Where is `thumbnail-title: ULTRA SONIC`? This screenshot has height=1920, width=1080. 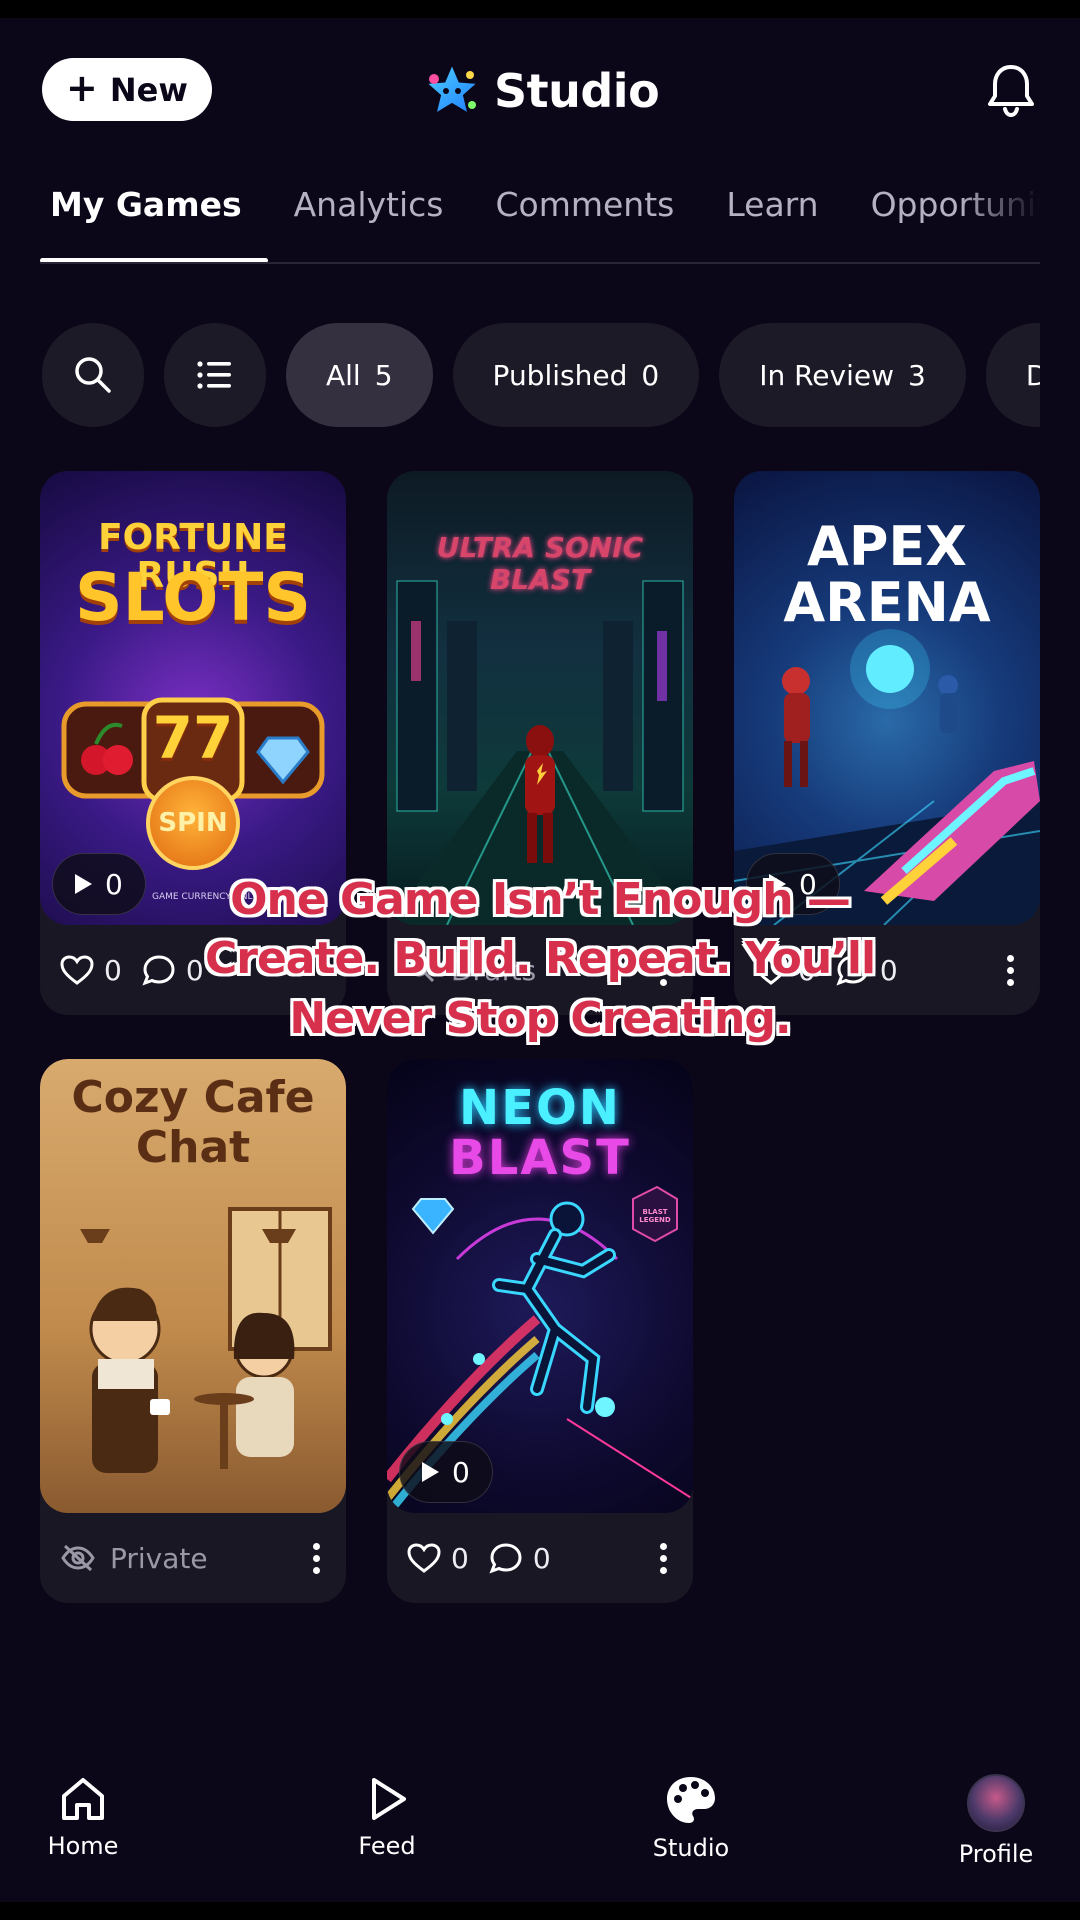 thumbnail-title: ULTRA SONIC is located at coordinates (540, 547).